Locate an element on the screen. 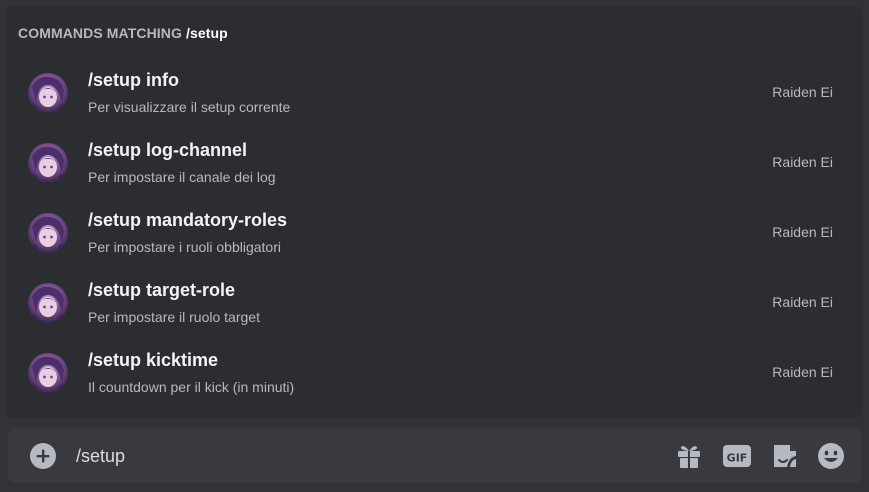 The width and height of the screenshot is (869, 492). command-name: /setup log-channel is located at coordinates (168, 150).